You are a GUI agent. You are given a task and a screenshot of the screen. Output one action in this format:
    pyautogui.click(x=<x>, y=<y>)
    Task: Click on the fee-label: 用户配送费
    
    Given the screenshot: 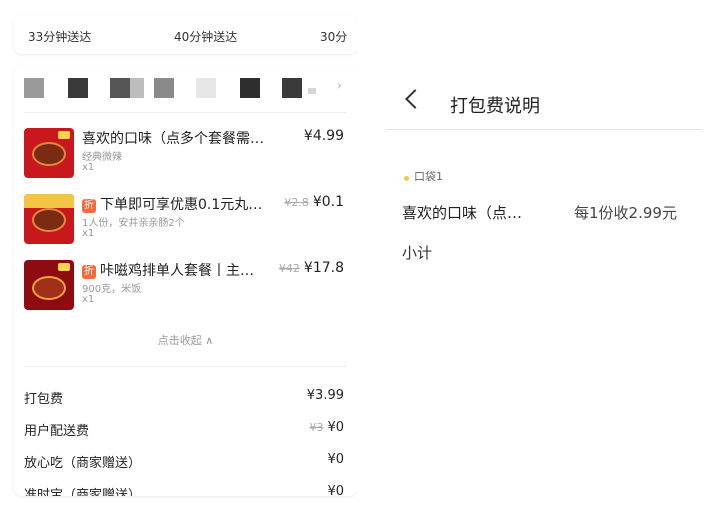 What is the action you would take?
    pyautogui.click(x=57, y=431)
    